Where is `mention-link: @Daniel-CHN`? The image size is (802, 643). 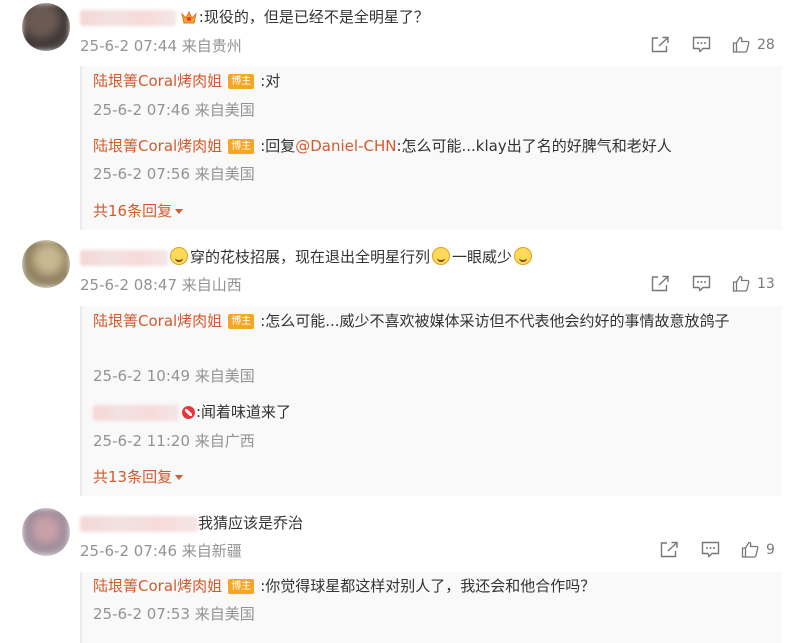
mention-link: @Daniel-CHN is located at coordinates (345, 146).